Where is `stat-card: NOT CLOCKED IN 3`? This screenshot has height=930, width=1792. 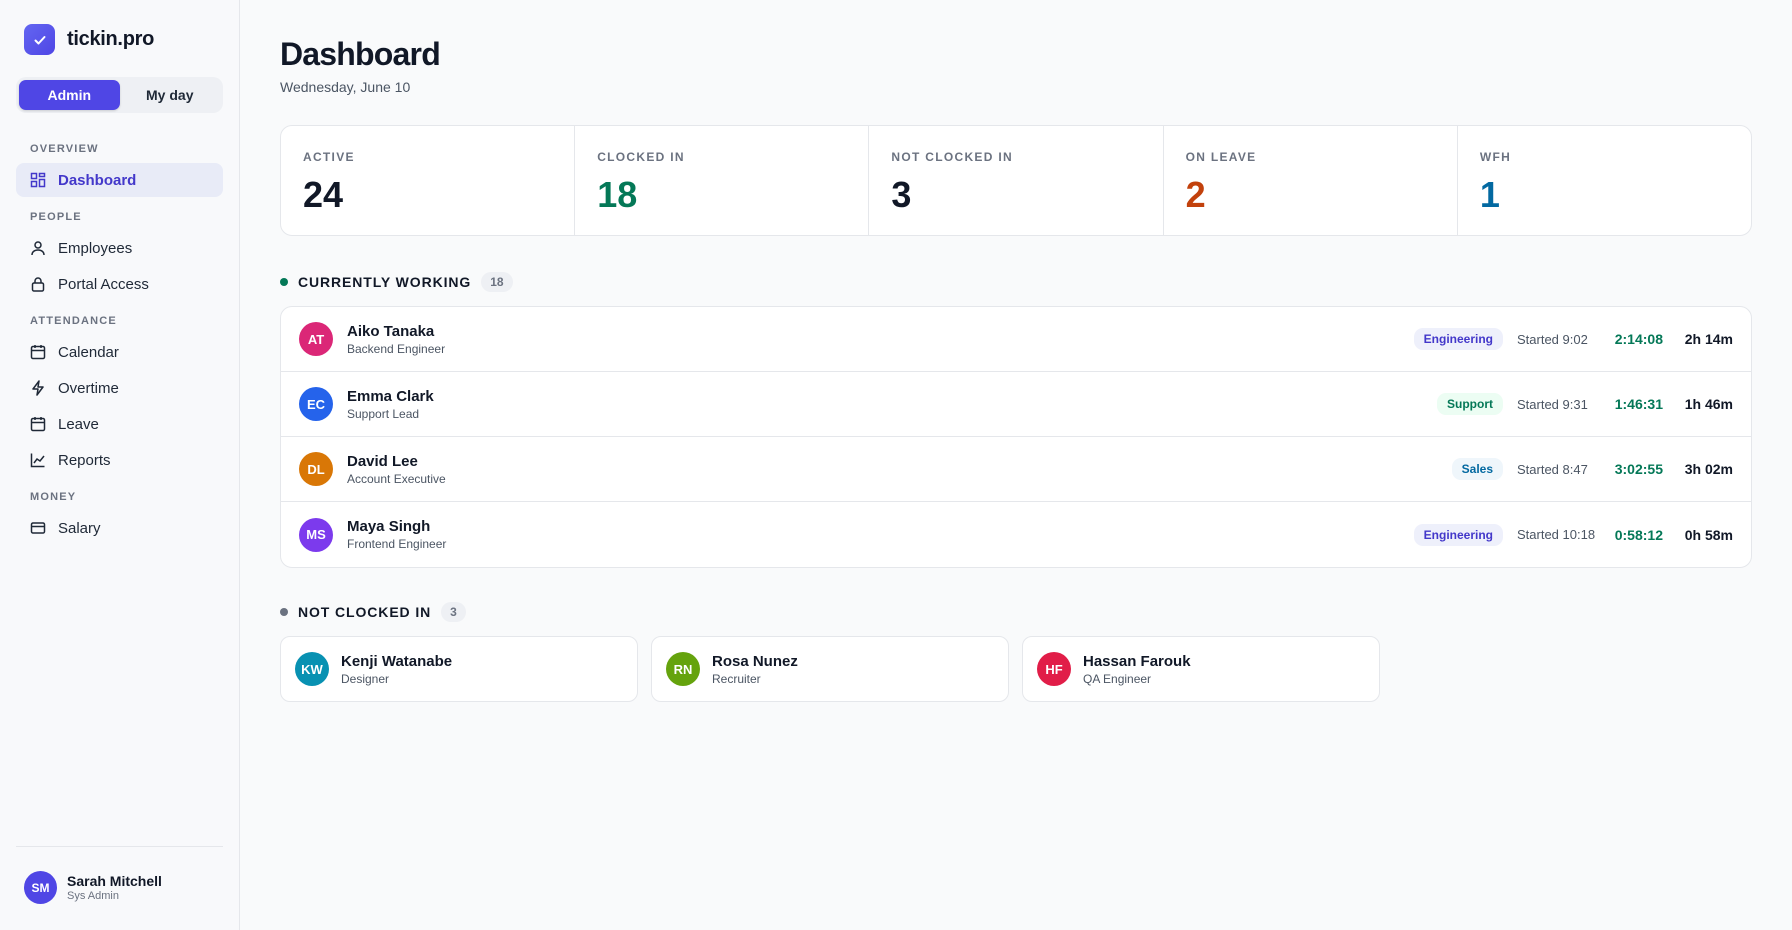
stat-card: NOT CLOCKED IN 3 is located at coordinates (1016, 180).